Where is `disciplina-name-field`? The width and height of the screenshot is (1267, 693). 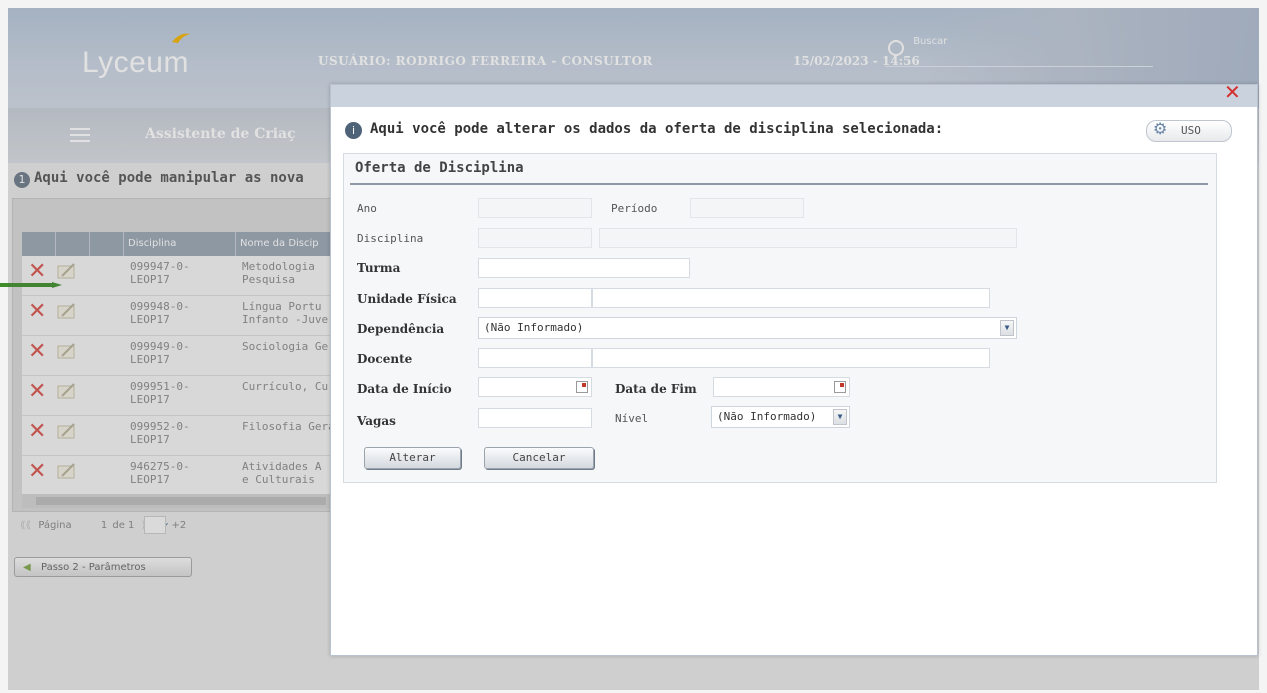 disciplina-name-field is located at coordinates (808, 238).